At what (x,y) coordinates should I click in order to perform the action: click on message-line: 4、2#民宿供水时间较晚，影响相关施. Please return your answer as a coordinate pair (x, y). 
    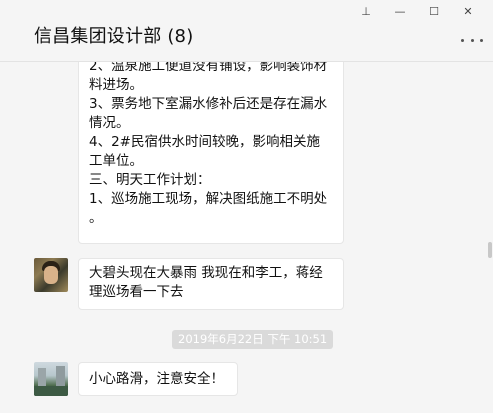
    Looking at the image, I should click on (204, 142).